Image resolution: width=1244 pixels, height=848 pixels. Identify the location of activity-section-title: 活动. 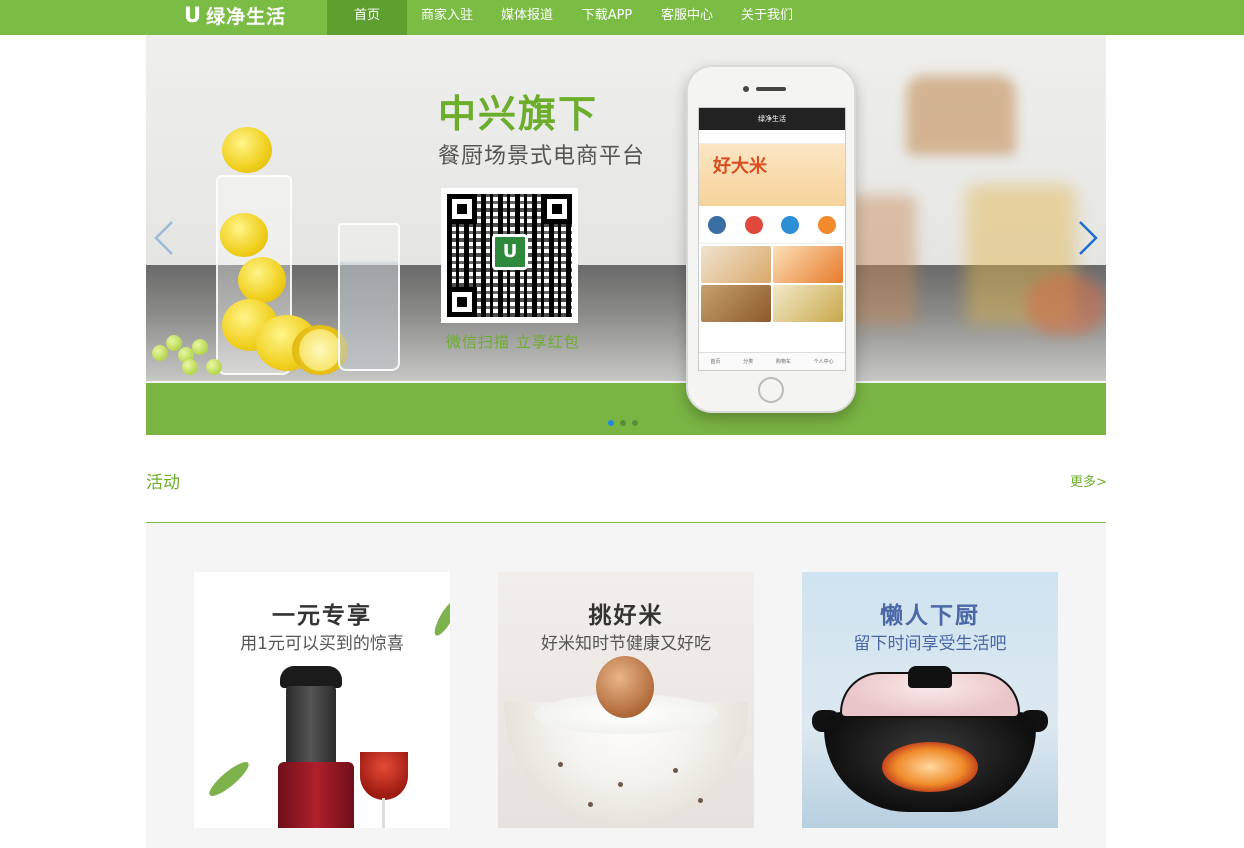
(163, 483).